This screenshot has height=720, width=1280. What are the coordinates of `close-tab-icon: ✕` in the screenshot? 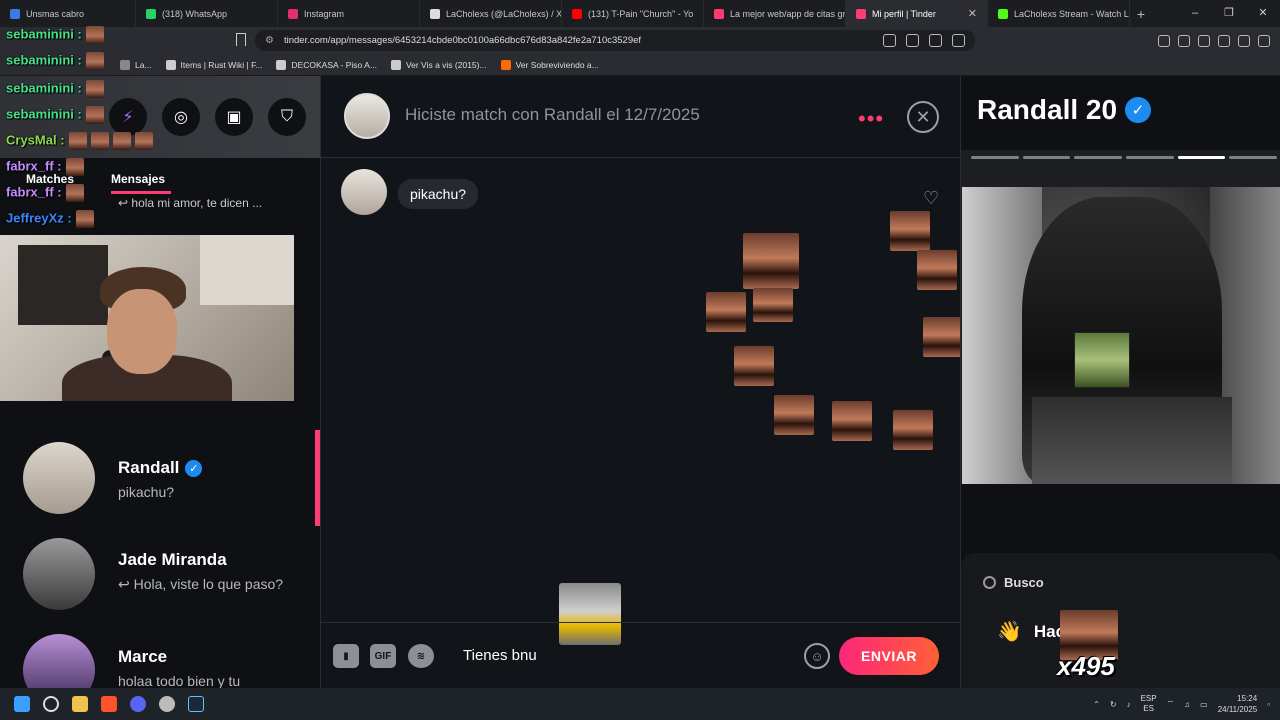 It's located at (972, 13).